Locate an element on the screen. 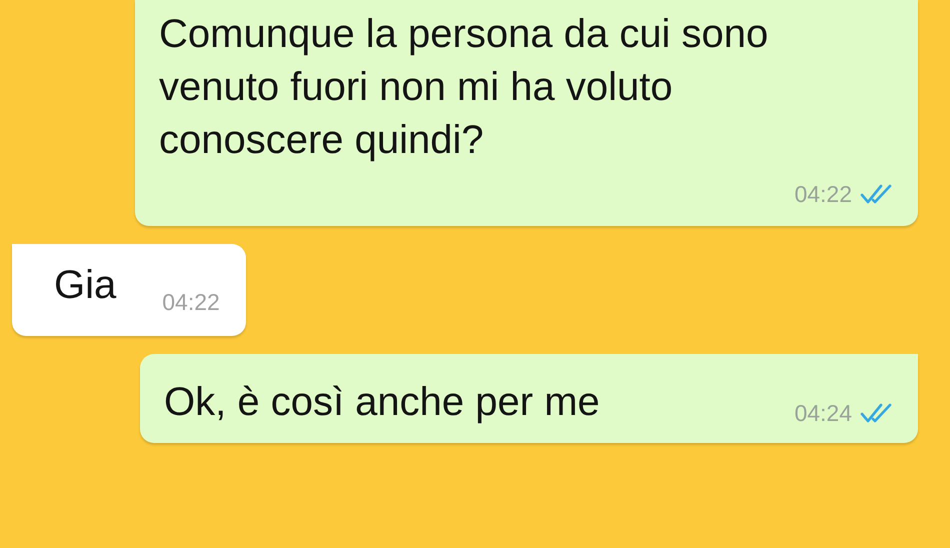 The image size is (950, 548). message-text: Ok, è così anche per me is located at coordinates (382, 402).